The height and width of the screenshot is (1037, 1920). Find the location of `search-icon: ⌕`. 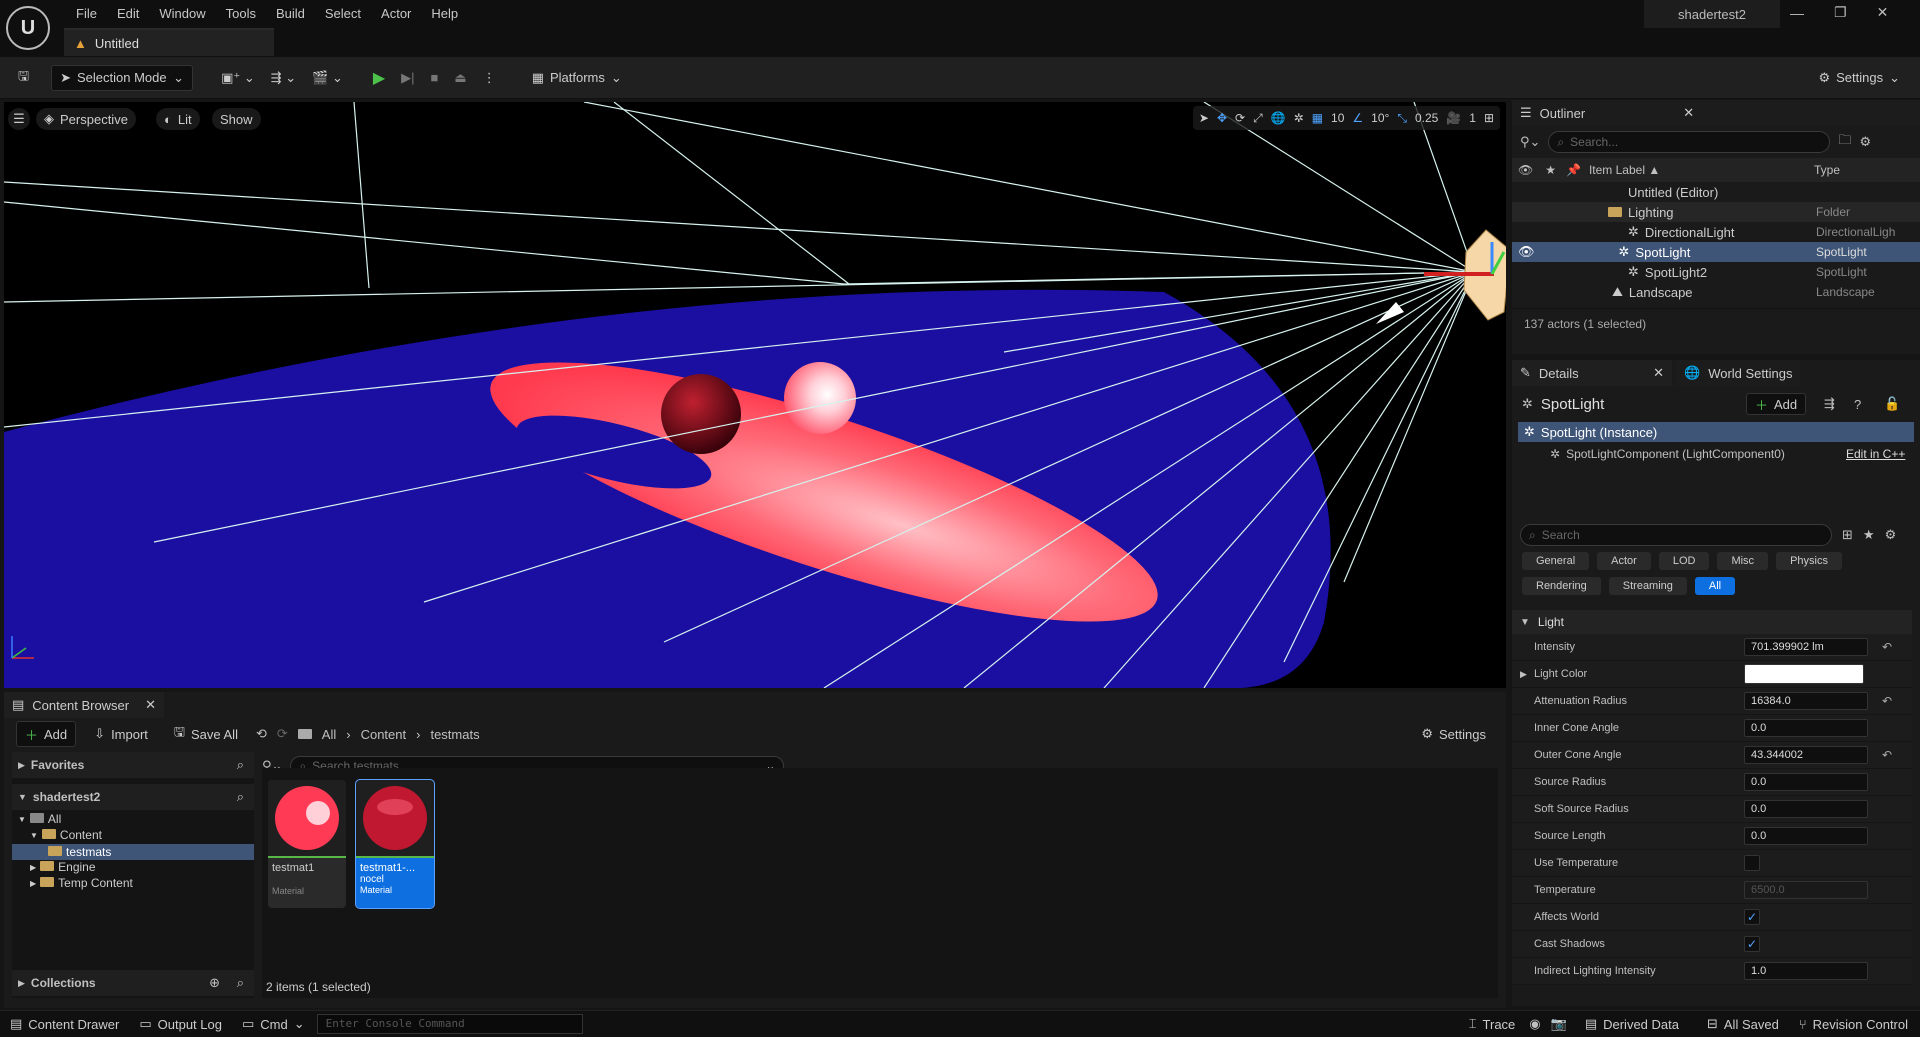

search-icon: ⌕ is located at coordinates (240, 765).